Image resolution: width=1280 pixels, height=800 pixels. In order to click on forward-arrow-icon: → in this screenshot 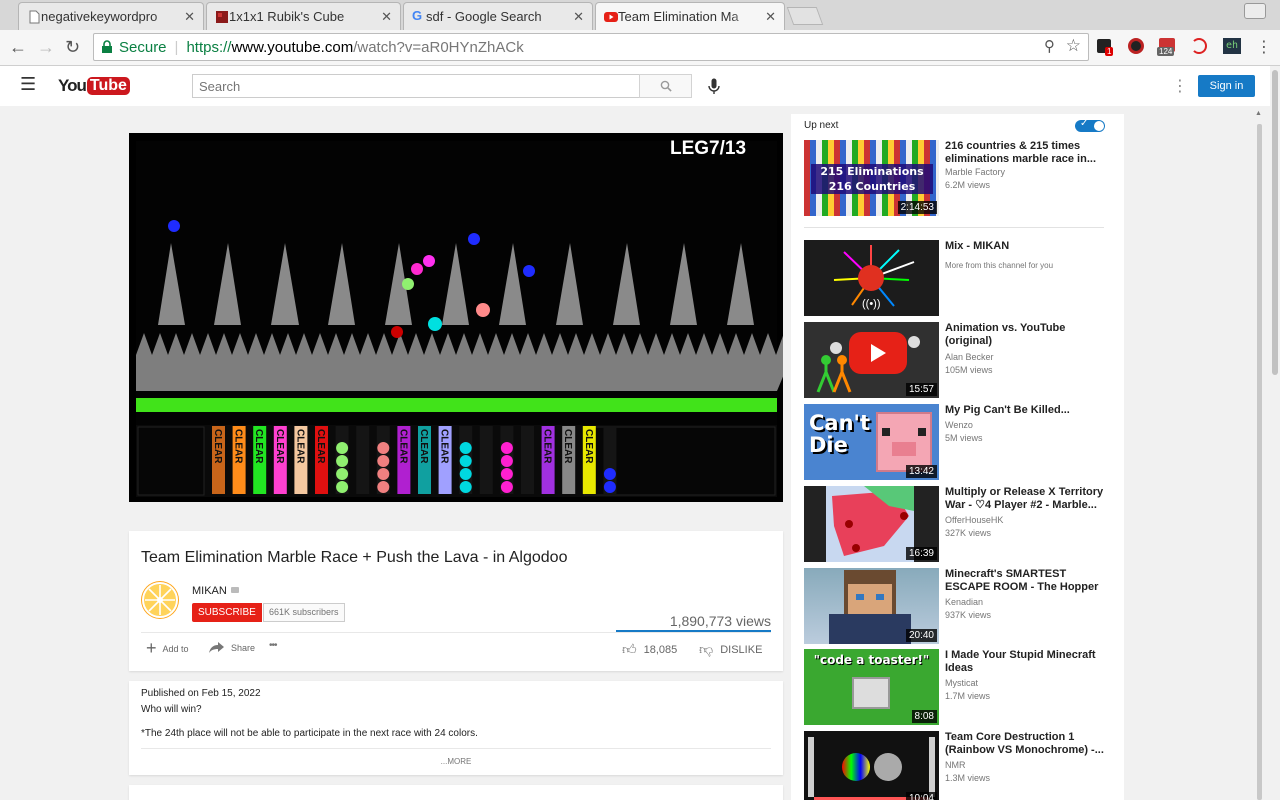, I will do `click(46, 47)`.